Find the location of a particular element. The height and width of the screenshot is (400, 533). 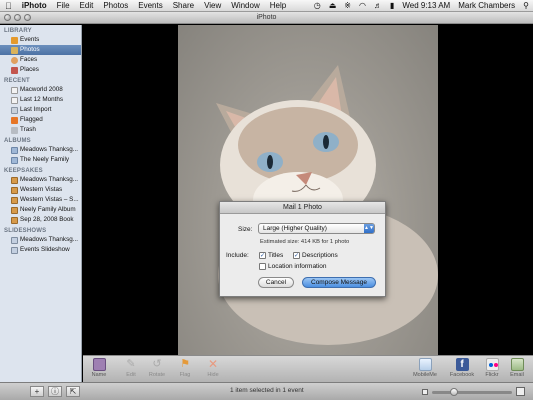

menu-user: Mark Chambers is located at coordinates (486, 6).